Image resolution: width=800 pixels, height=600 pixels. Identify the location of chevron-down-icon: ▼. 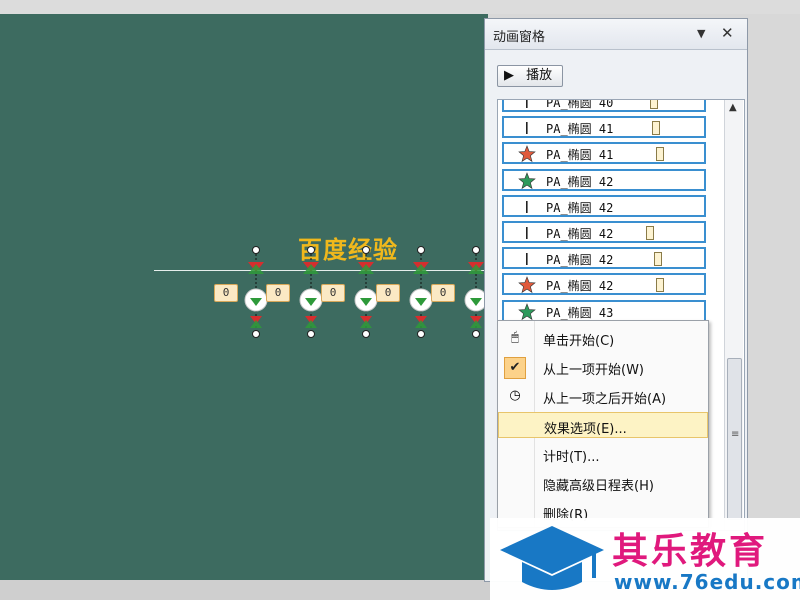
(701, 33).